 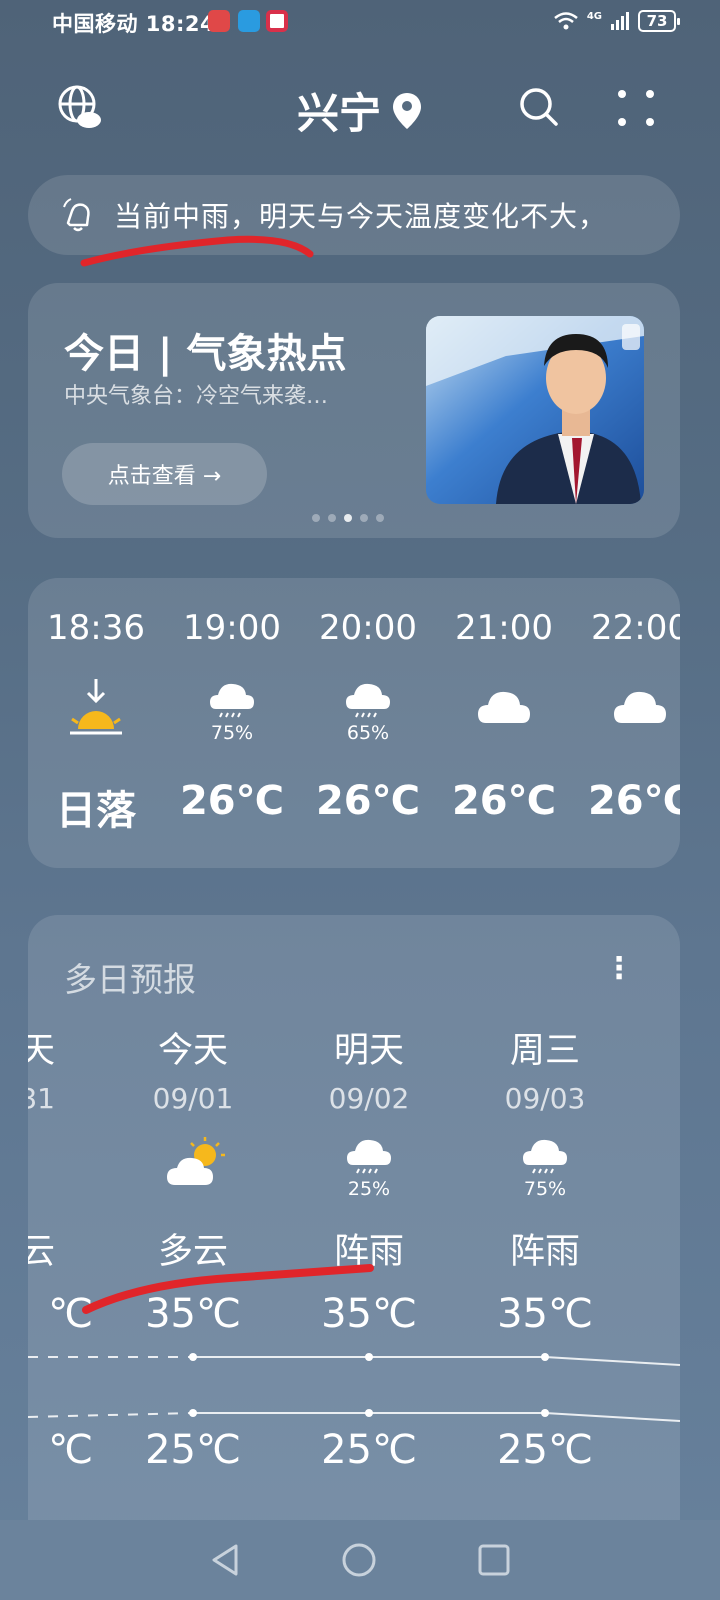 I want to click on search-icon, so click(x=539, y=107).